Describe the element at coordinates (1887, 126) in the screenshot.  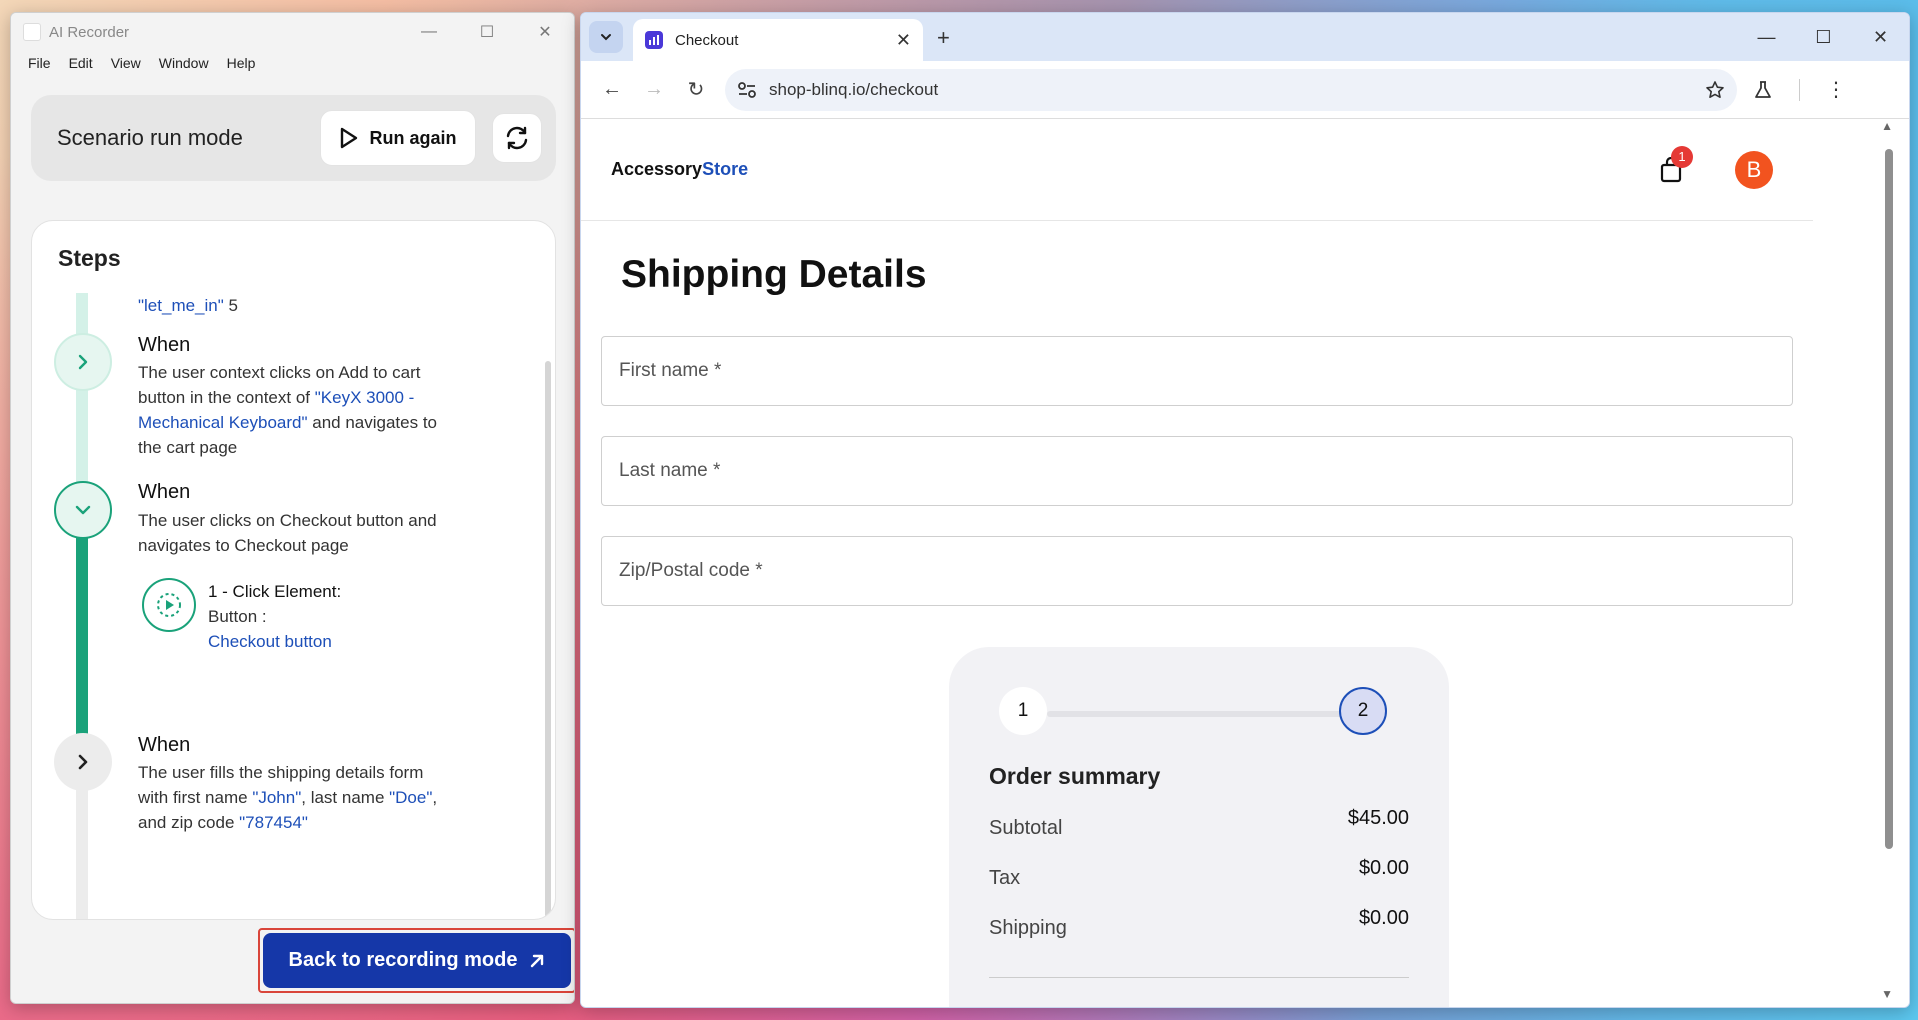
I see `scroll-up-arrow-icon: ▲` at that location.